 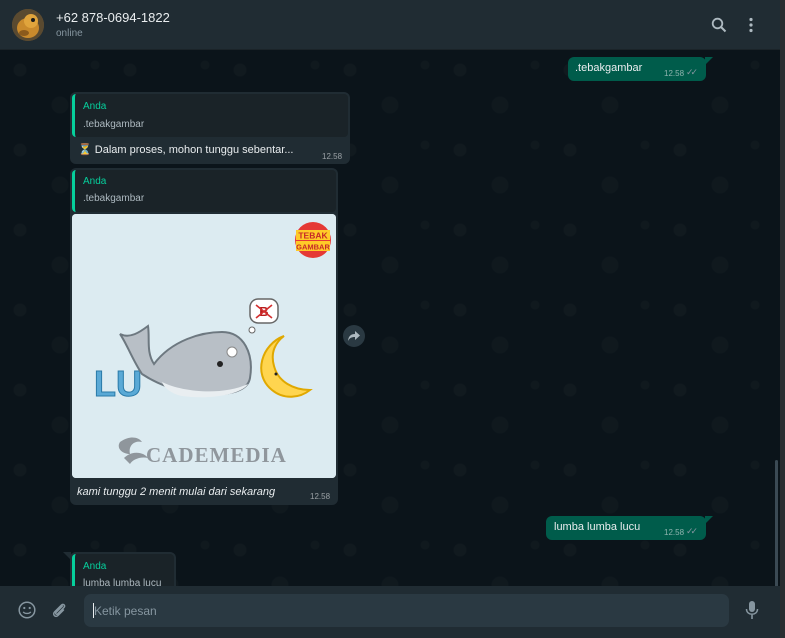 I want to click on composer-bar, so click(x=390, y=612).